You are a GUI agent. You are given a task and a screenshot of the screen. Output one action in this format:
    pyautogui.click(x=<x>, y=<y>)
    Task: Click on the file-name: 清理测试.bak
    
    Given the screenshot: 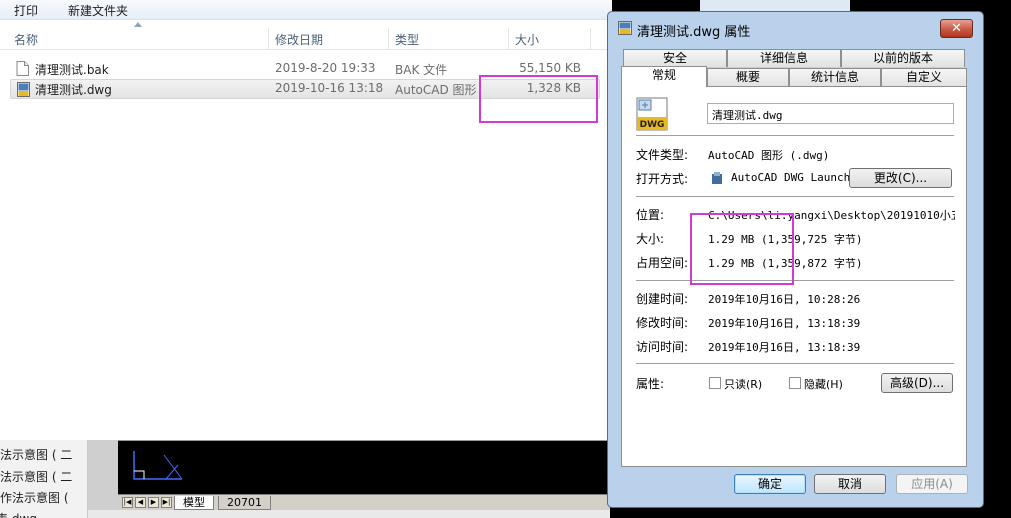 What is the action you would take?
    pyautogui.click(x=72, y=70)
    